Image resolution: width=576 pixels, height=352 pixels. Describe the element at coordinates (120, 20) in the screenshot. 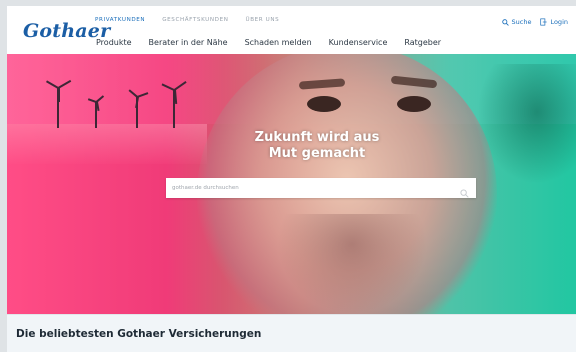

I see `topnav-privatkunden: PRIVATKUNDEN` at that location.